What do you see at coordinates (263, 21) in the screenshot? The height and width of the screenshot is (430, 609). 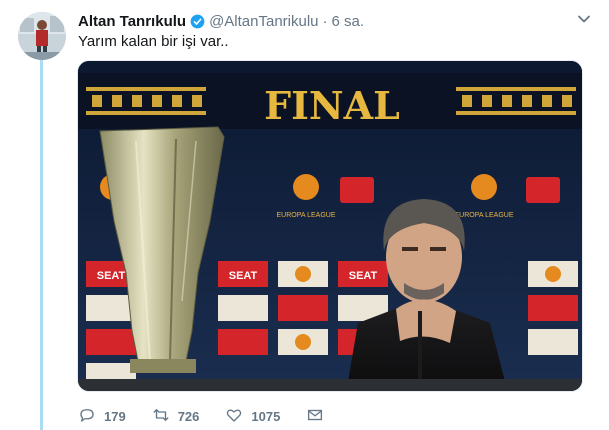 I see `author-handle: @AltanTanrikulu` at bounding box center [263, 21].